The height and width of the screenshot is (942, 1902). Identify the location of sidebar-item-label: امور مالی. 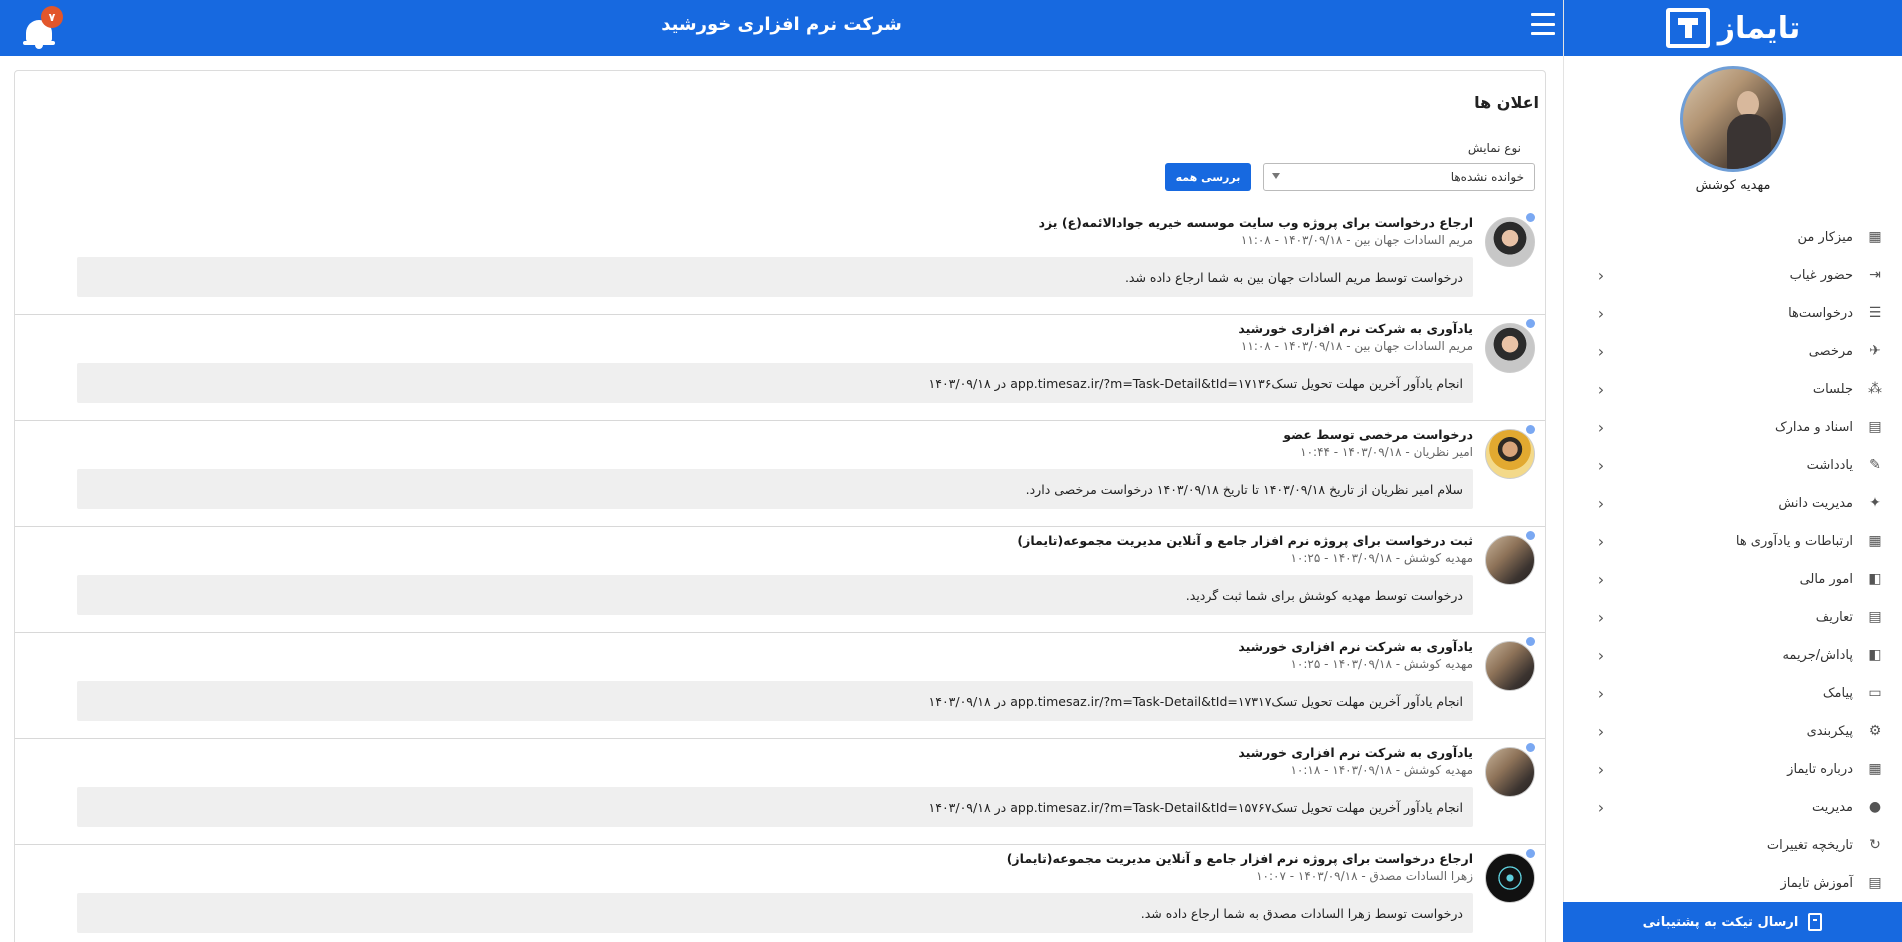
(1826, 579).